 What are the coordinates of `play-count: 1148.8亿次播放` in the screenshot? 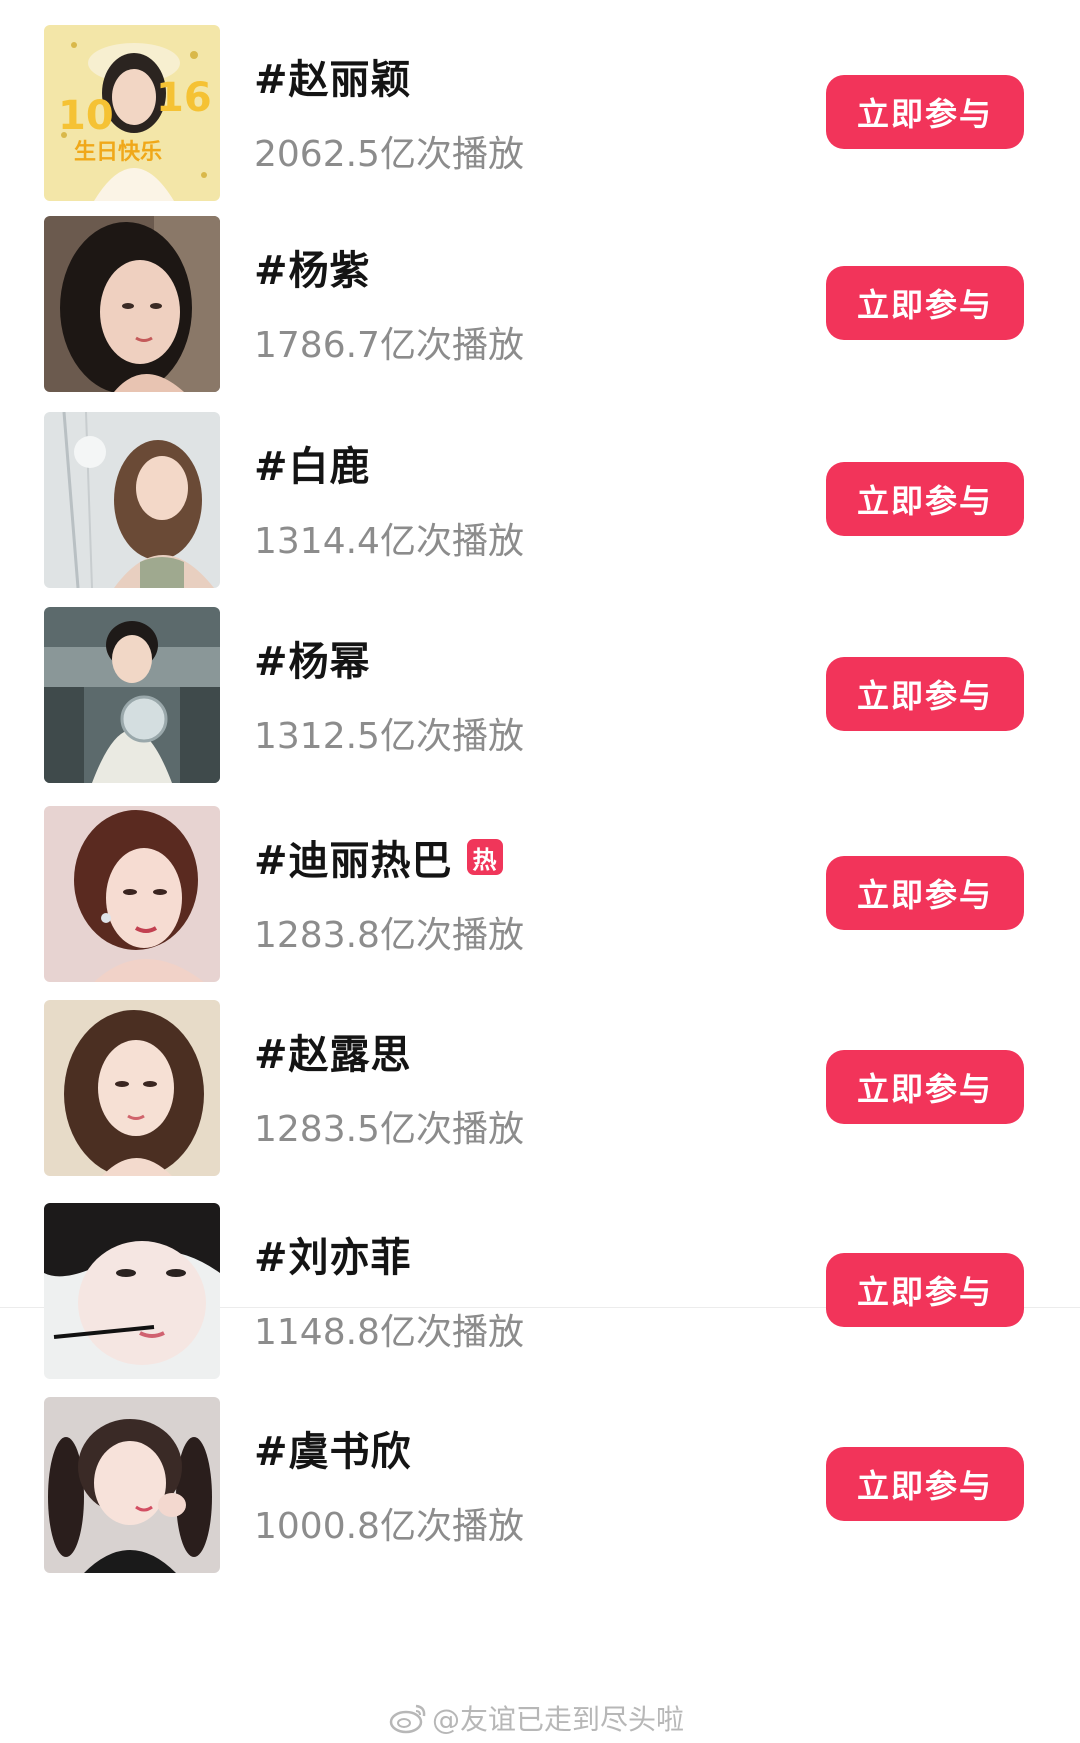 It's located at (389, 1332).